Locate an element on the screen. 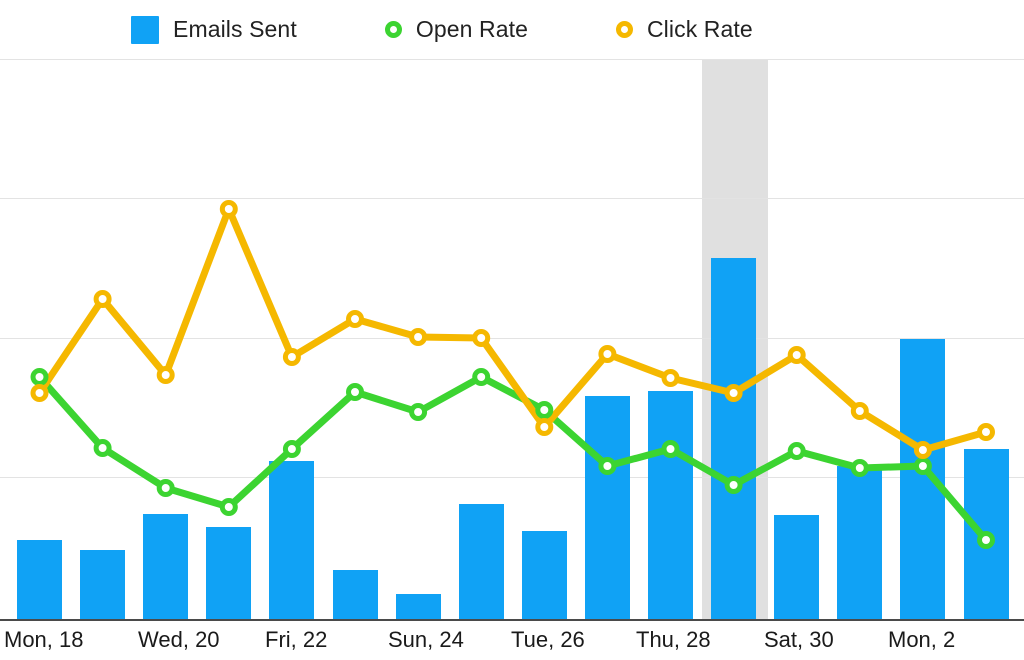 This screenshot has width=1024, height=660. marker-open-rate-15: Tue, 3: 14 is located at coordinates (986, 540).